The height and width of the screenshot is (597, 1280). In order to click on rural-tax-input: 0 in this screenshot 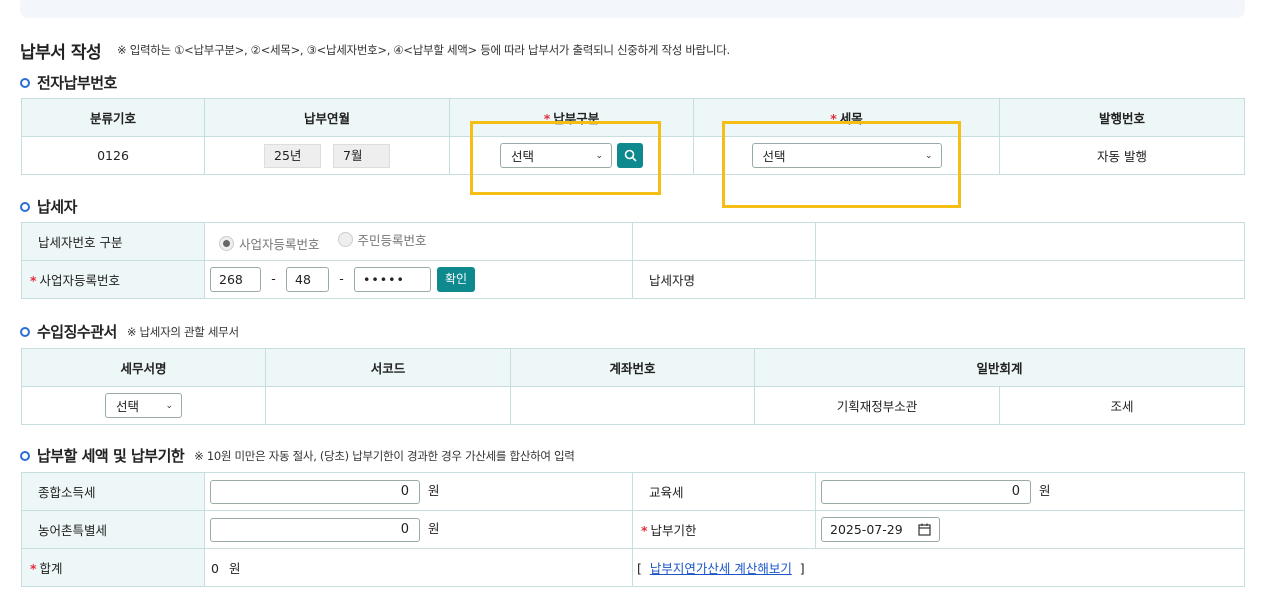, I will do `click(315, 529)`.